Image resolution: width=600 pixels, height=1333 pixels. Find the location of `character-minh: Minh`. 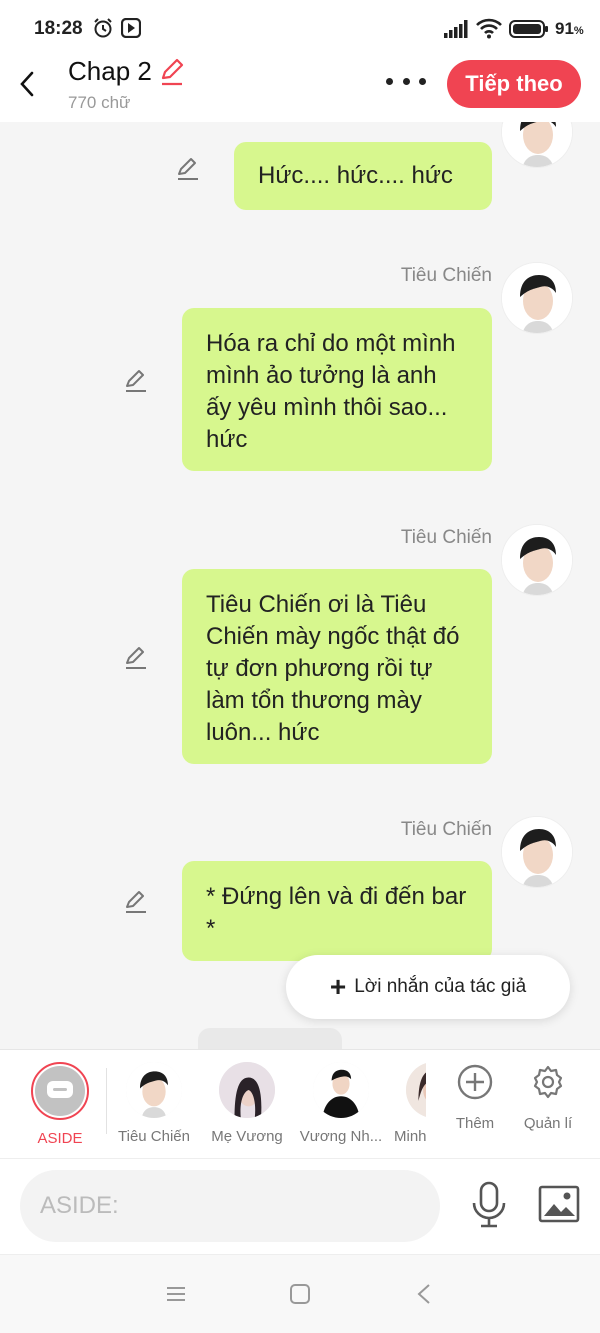

character-minh: Minh is located at coordinates (406, 1103).